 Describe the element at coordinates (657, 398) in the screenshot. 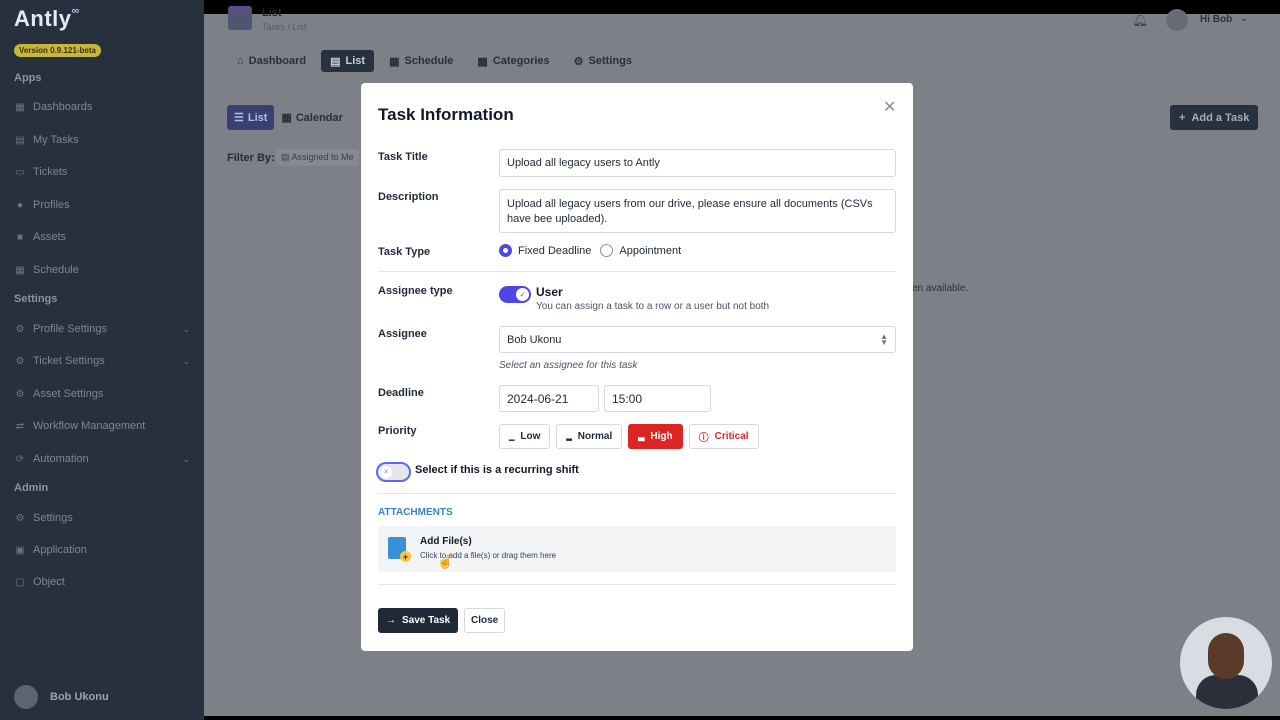

I see `deadline-time-input: 15:00` at that location.